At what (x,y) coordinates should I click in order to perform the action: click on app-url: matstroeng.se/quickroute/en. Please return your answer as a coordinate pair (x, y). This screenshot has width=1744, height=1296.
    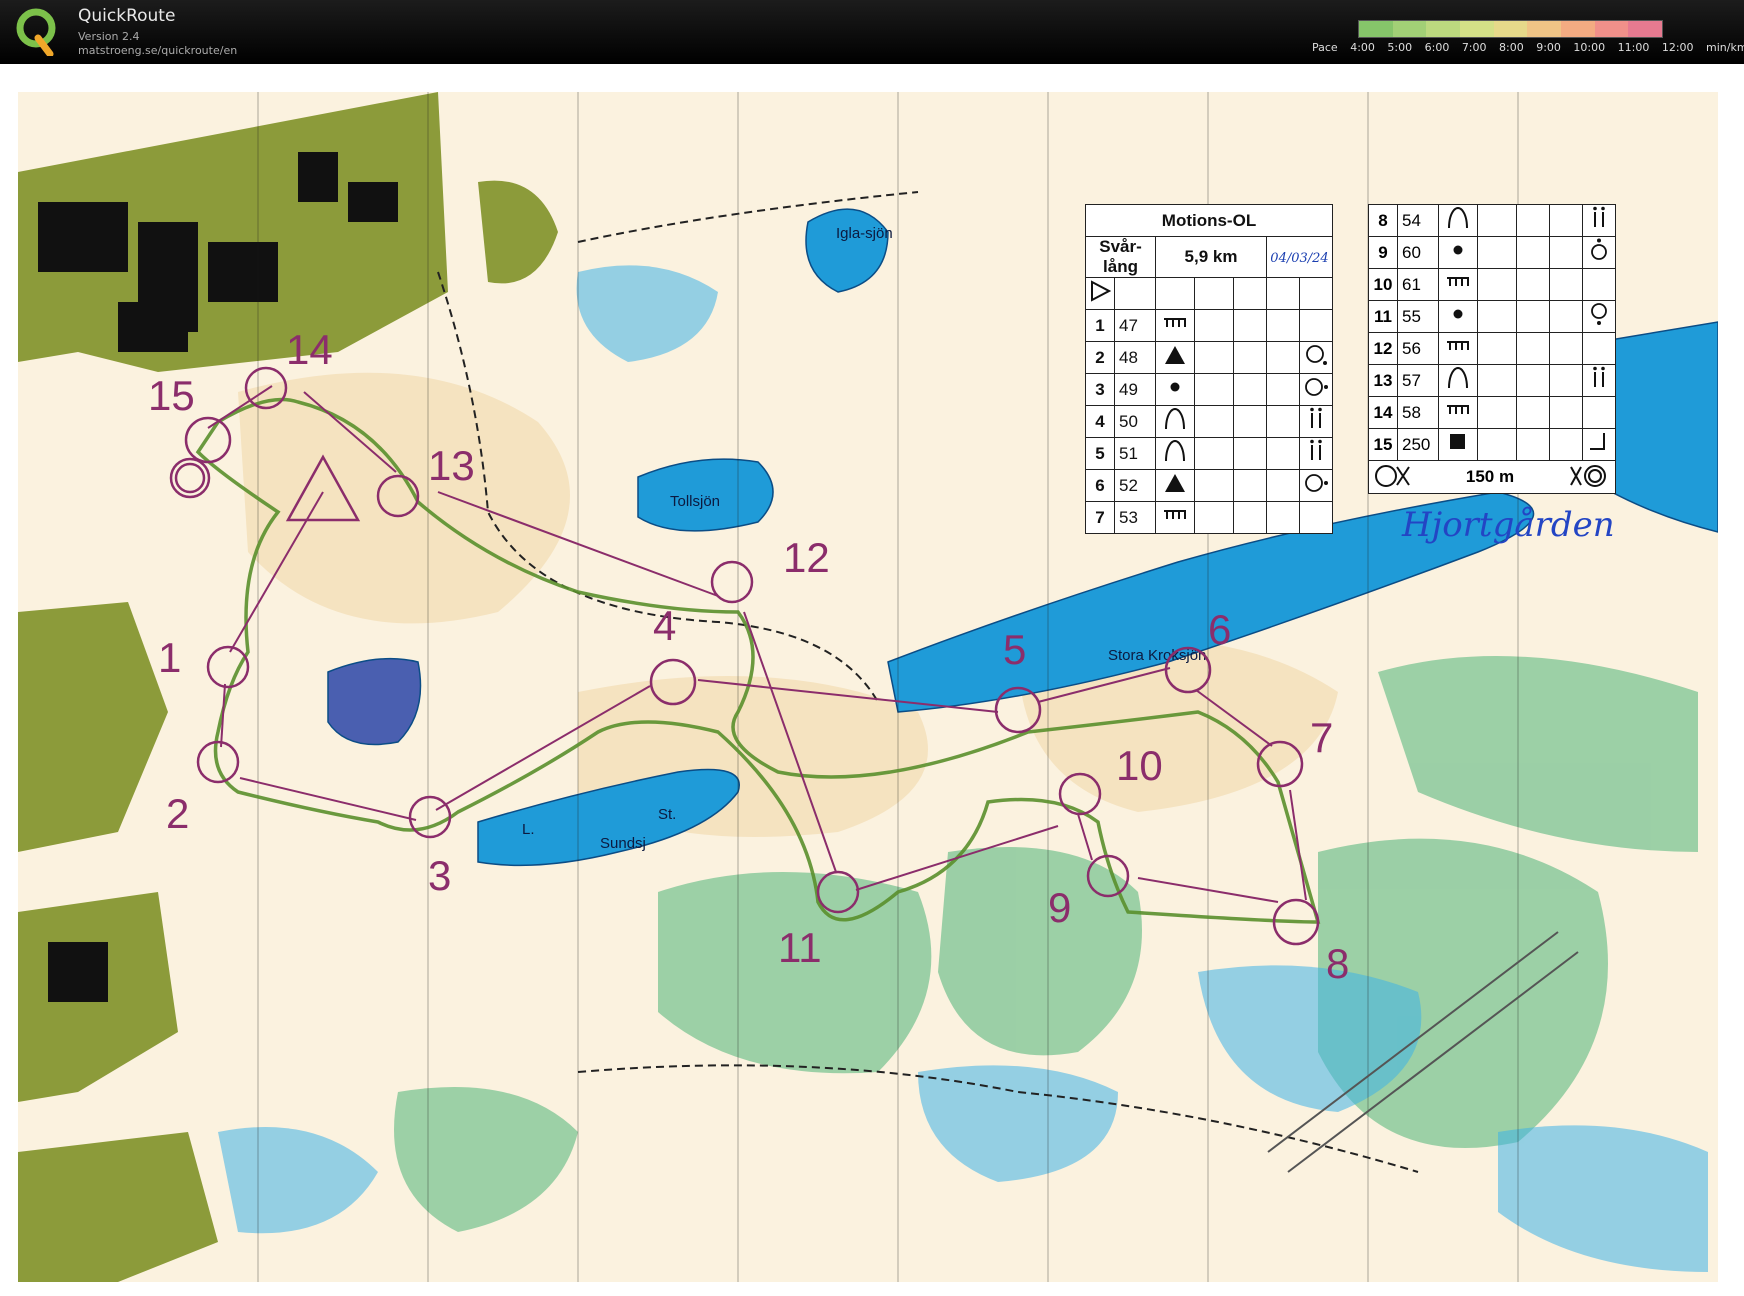
    Looking at the image, I should click on (157, 50).